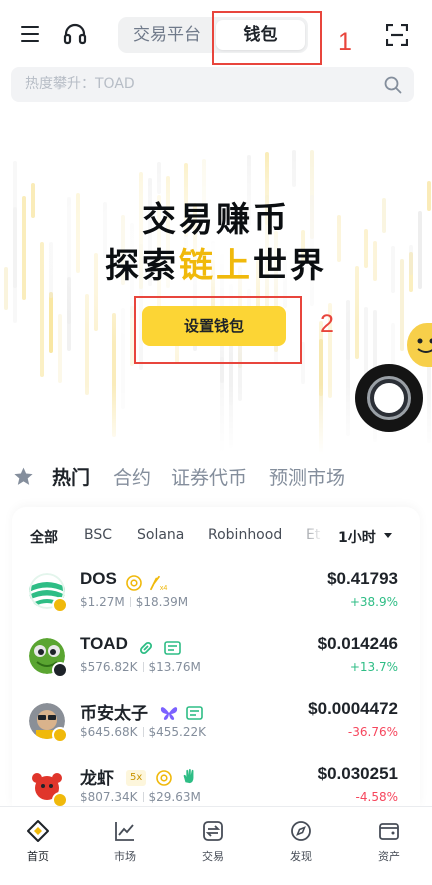 The height and width of the screenshot is (885, 432). I want to click on token-change: -4.58%, so click(376, 797).